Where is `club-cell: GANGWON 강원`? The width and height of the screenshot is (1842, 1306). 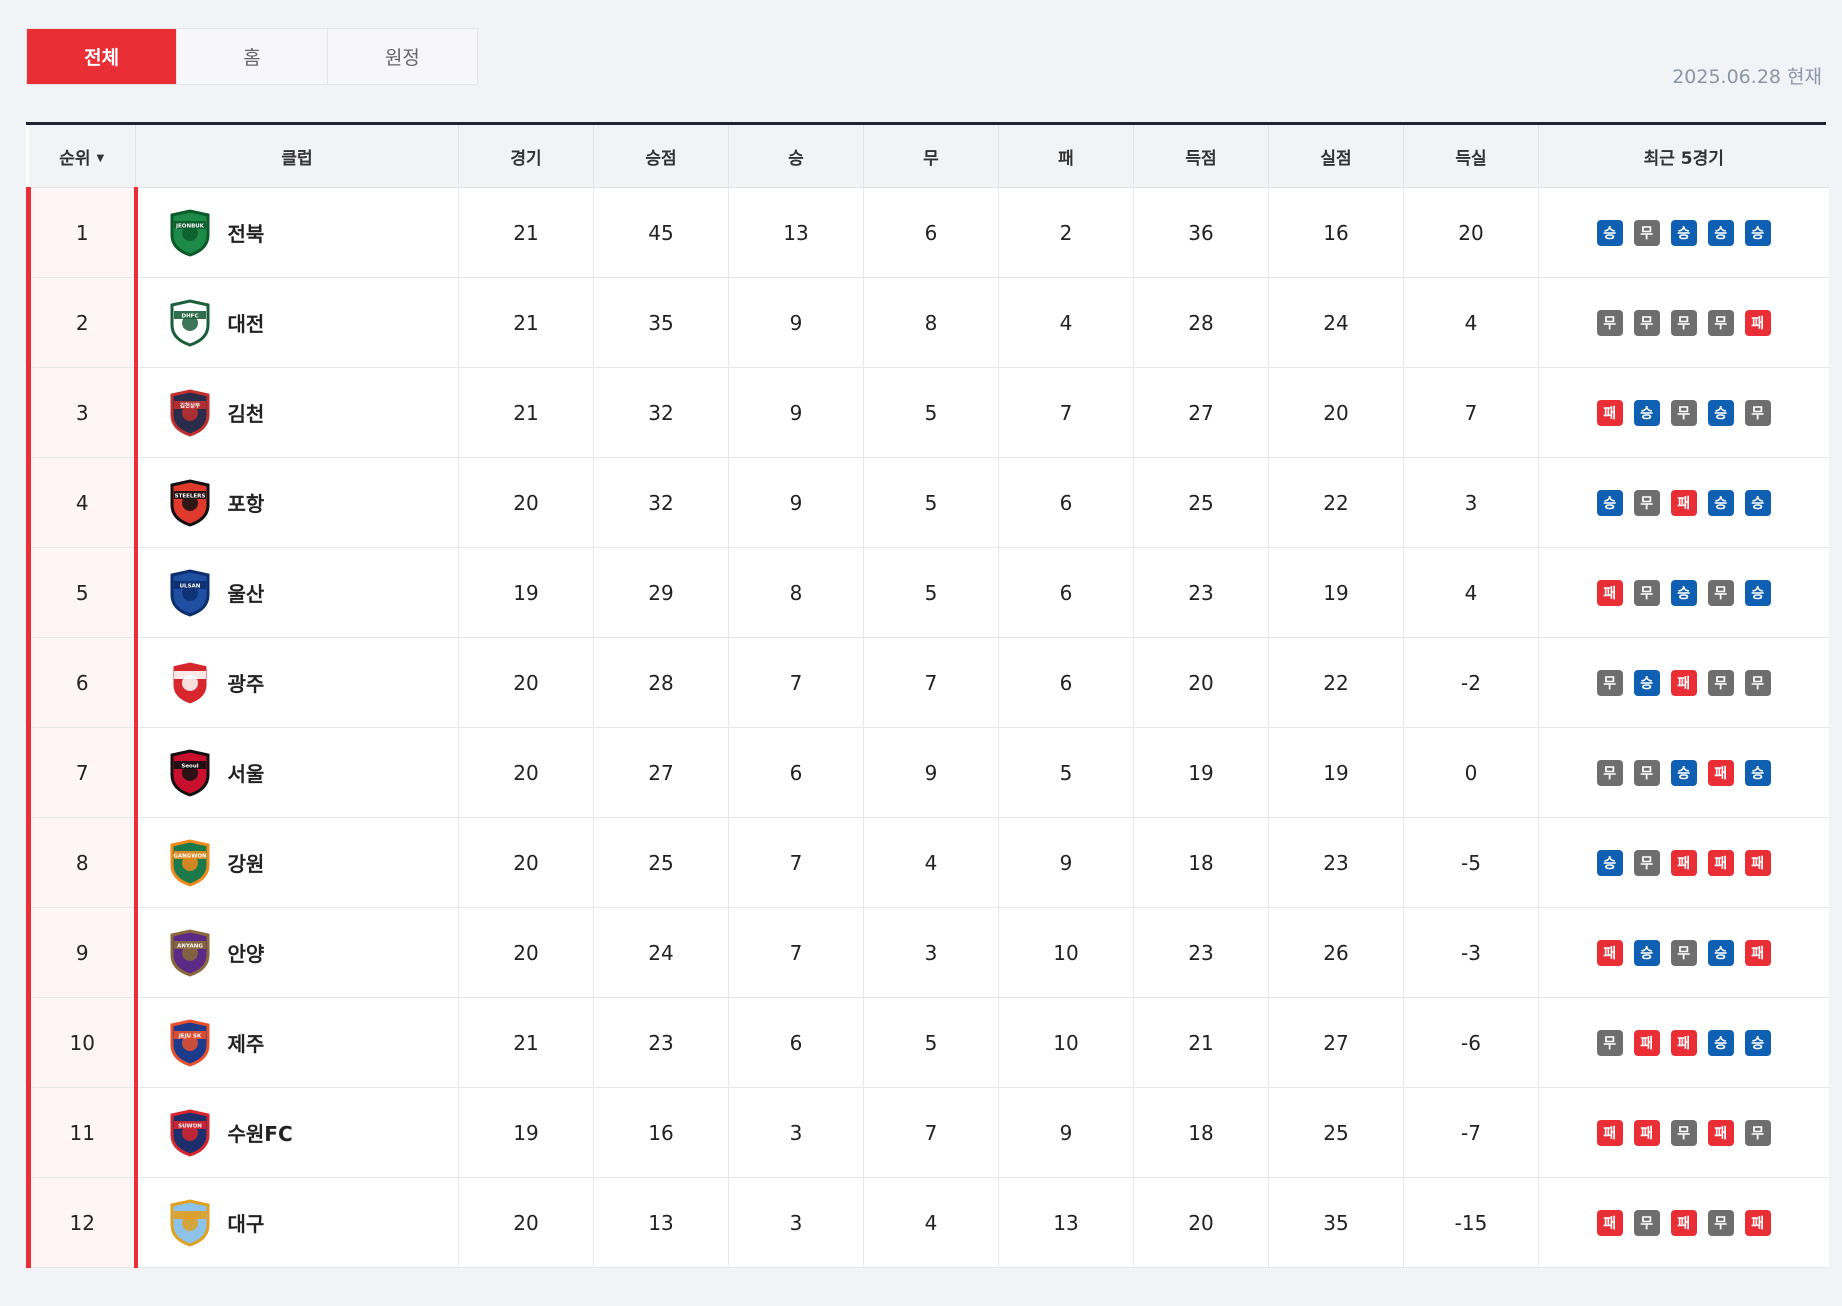
club-cell: GANGWON 강원 is located at coordinates (297, 862).